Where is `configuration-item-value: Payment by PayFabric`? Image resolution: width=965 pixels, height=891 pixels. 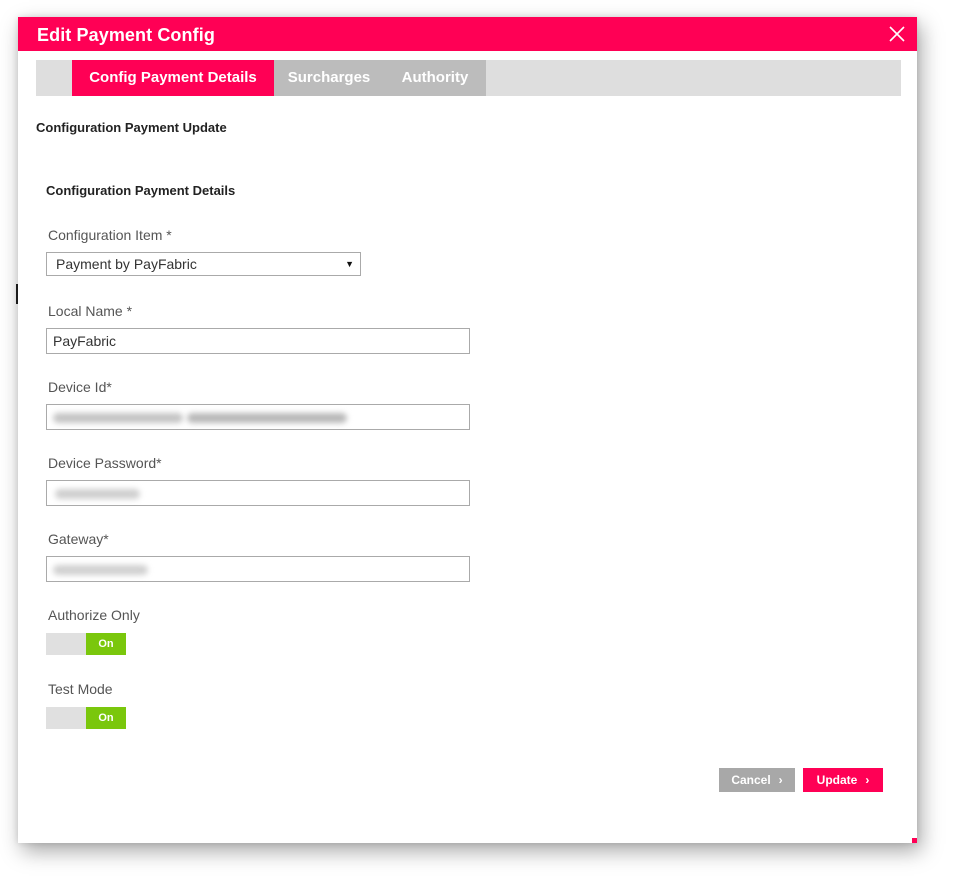 configuration-item-value: Payment by PayFabric is located at coordinates (126, 264).